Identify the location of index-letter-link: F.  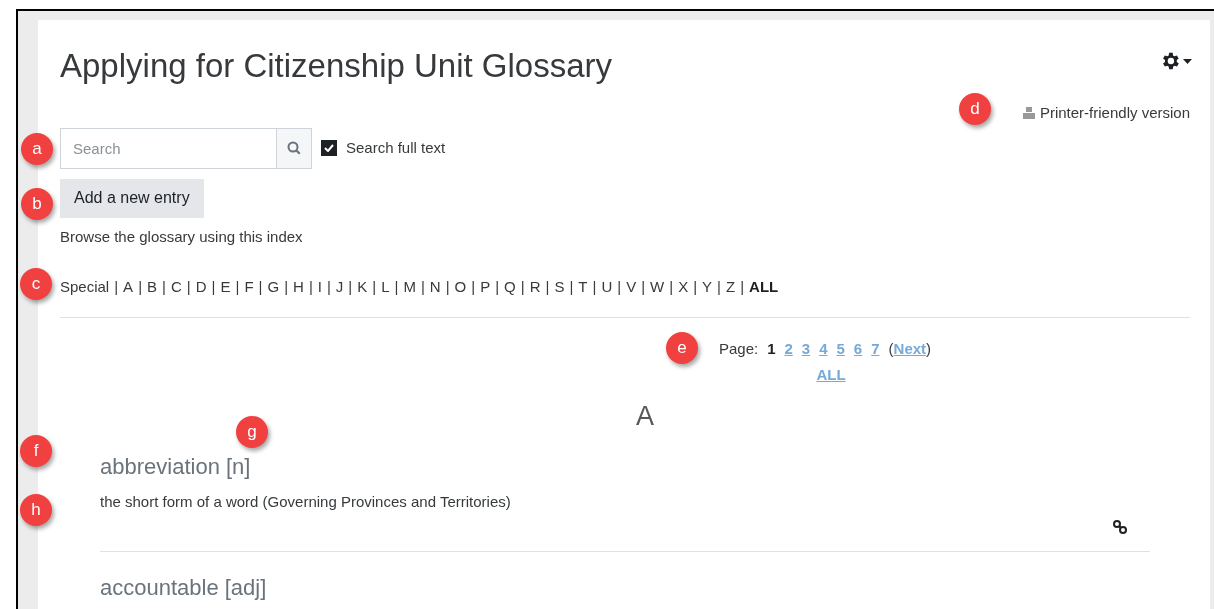
(249, 287).